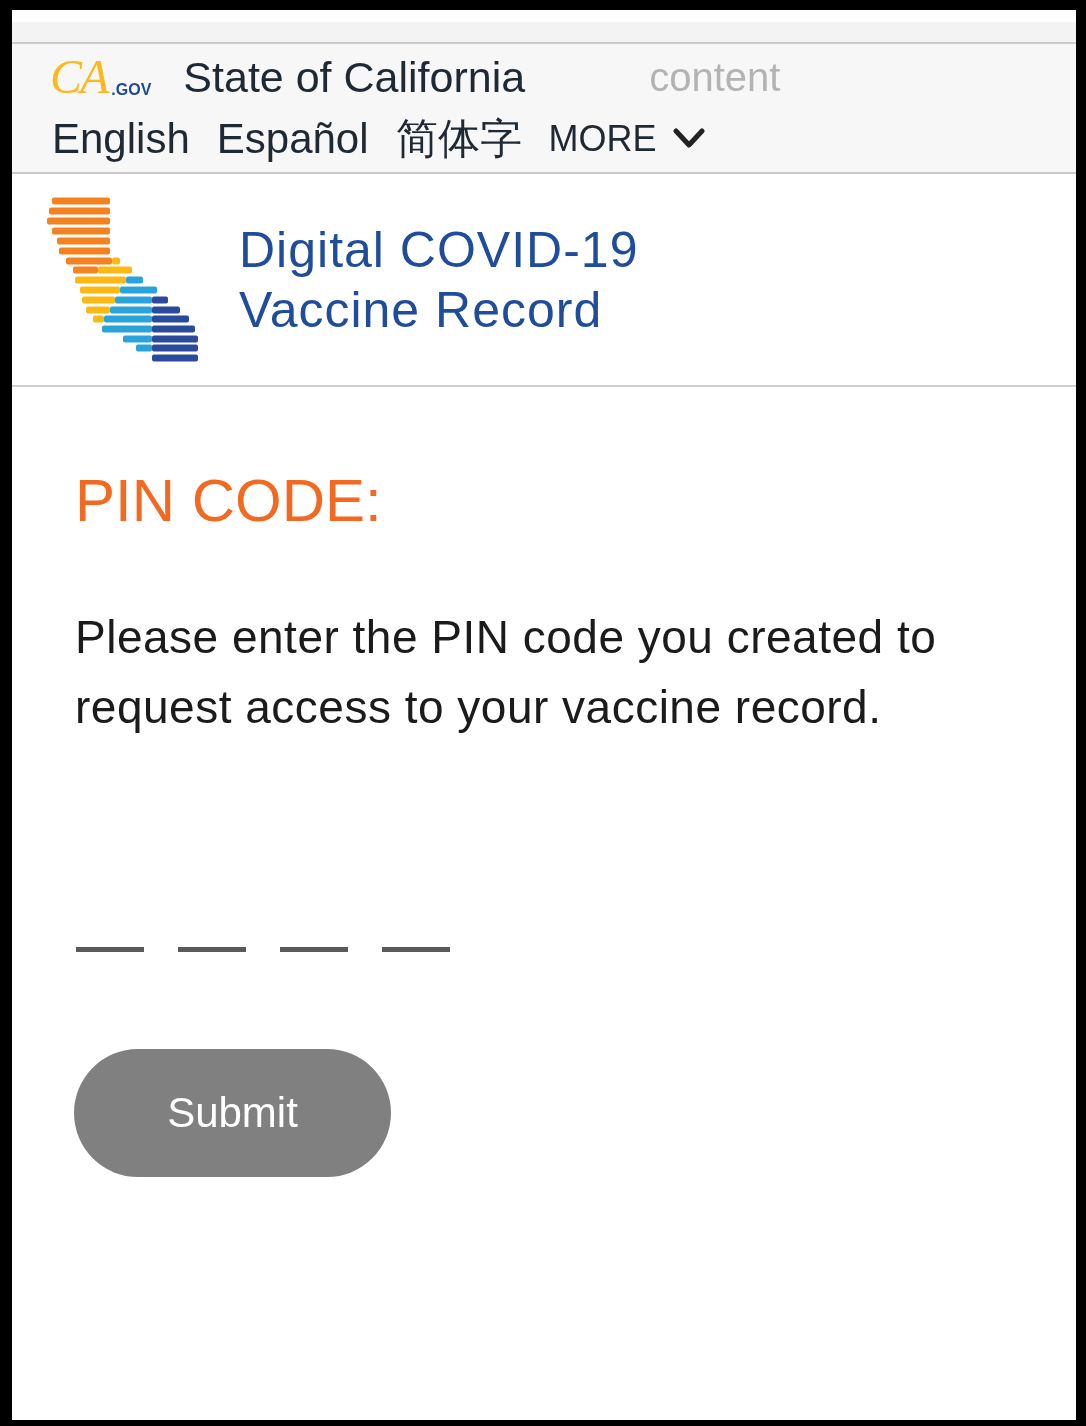 Image resolution: width=1086 pixels, height=1426 pixels. I want to click on instructions-text: Please enter the PIN code you created to request access to your vaccine record., so click(506, 672).